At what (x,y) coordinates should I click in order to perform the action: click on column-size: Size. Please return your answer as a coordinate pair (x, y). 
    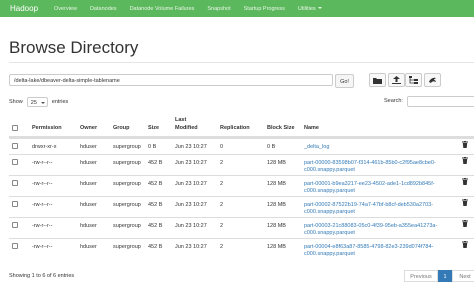
    Looking at the image, I should click on (158, 128).